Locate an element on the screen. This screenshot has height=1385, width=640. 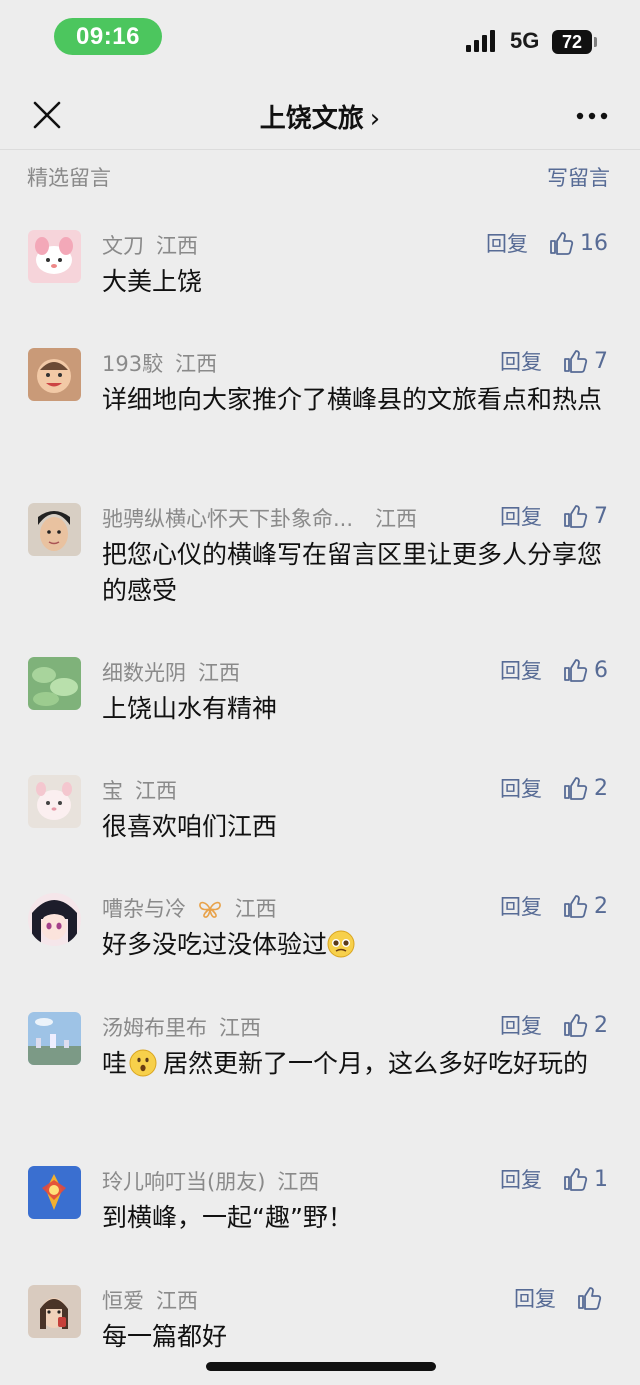
comment-text-content: 好多没吃过没体验过 is located at coordinates (215, 944).